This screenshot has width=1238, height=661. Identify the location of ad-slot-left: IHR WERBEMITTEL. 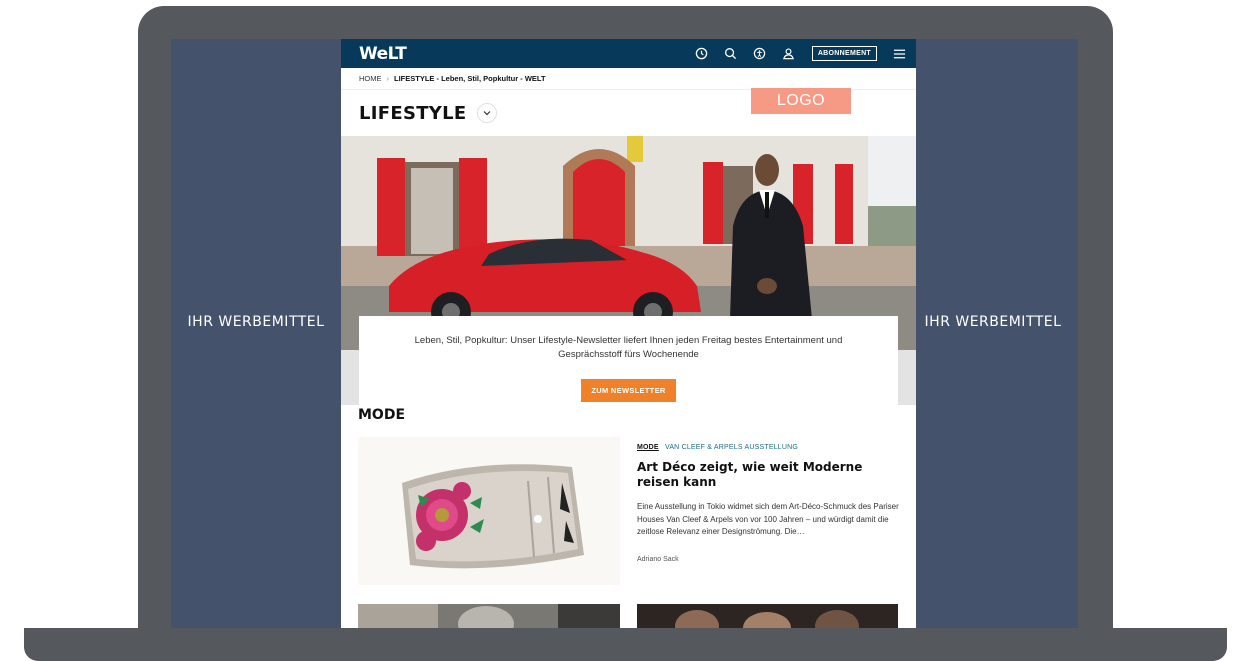
(256, 322).